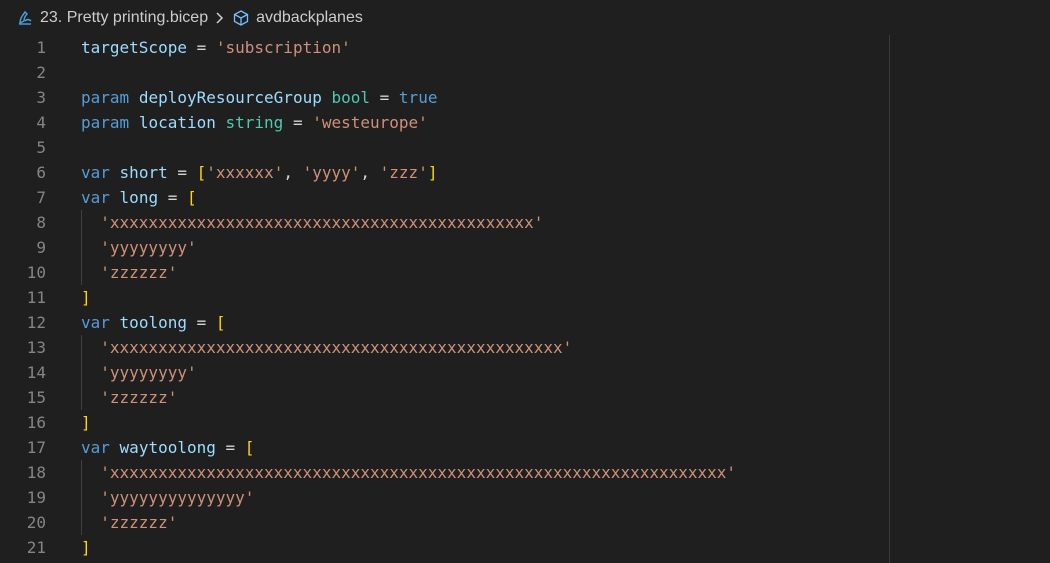 The image size is (1050, 563). Describe the element at coordinates (129, 272) in the screenshot. I see `code-text: 'zzzzzz'` at that location.